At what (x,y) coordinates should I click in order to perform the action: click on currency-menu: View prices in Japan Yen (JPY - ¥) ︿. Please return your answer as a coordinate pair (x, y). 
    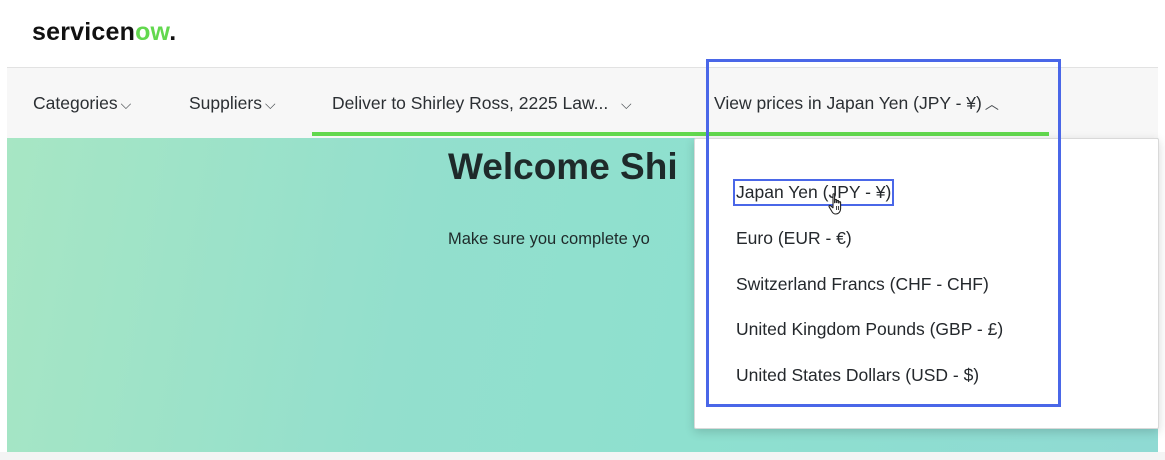
    Looking at the image, I should click on (856, 103).